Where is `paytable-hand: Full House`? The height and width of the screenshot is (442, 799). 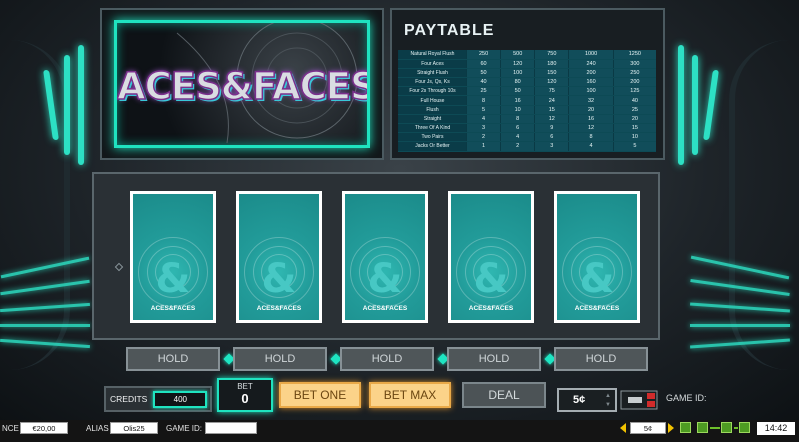
paytable-hand: Full House is located at coordinates (432, 100).